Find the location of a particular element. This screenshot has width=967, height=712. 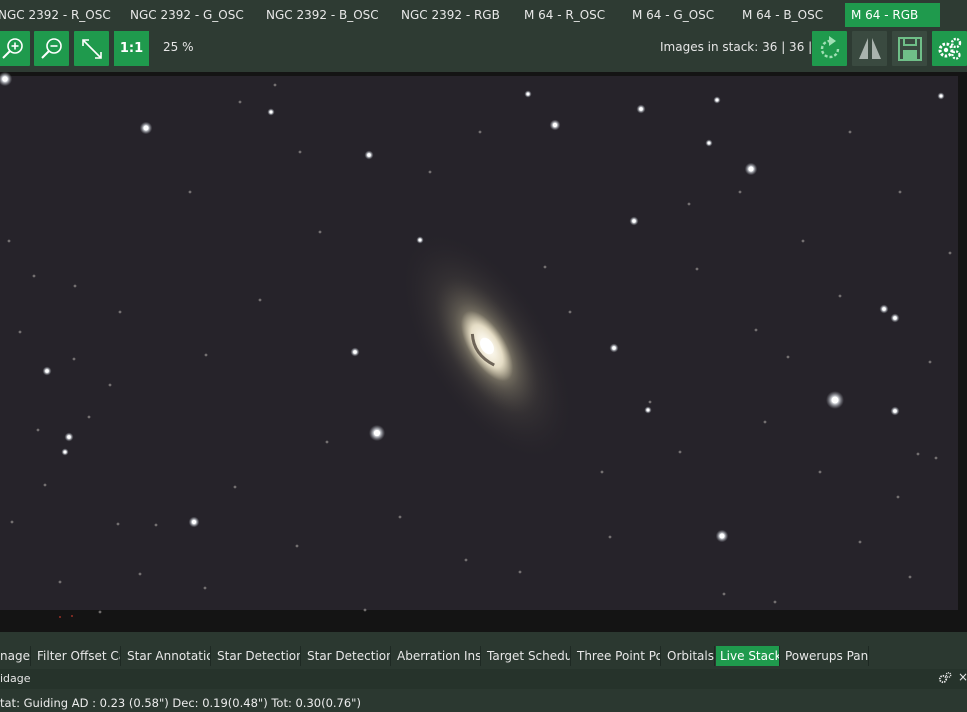

image-tab-m64-g: M 64 - G_OSC is located at coordinates (679, 15).